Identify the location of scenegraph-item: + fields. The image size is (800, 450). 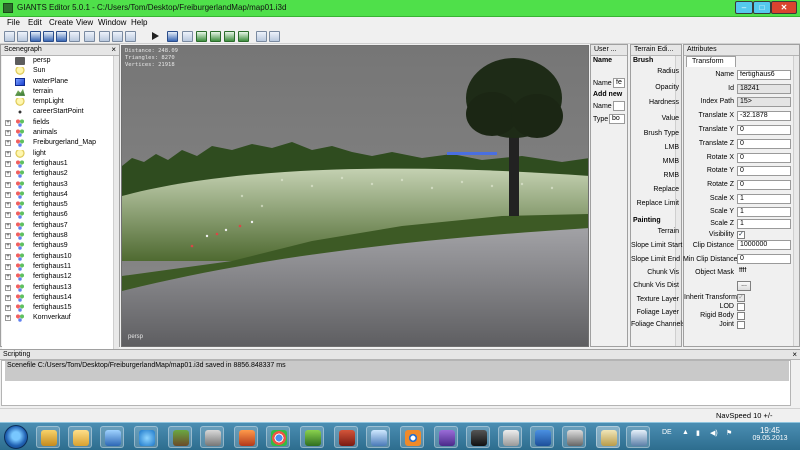
(60, 123).